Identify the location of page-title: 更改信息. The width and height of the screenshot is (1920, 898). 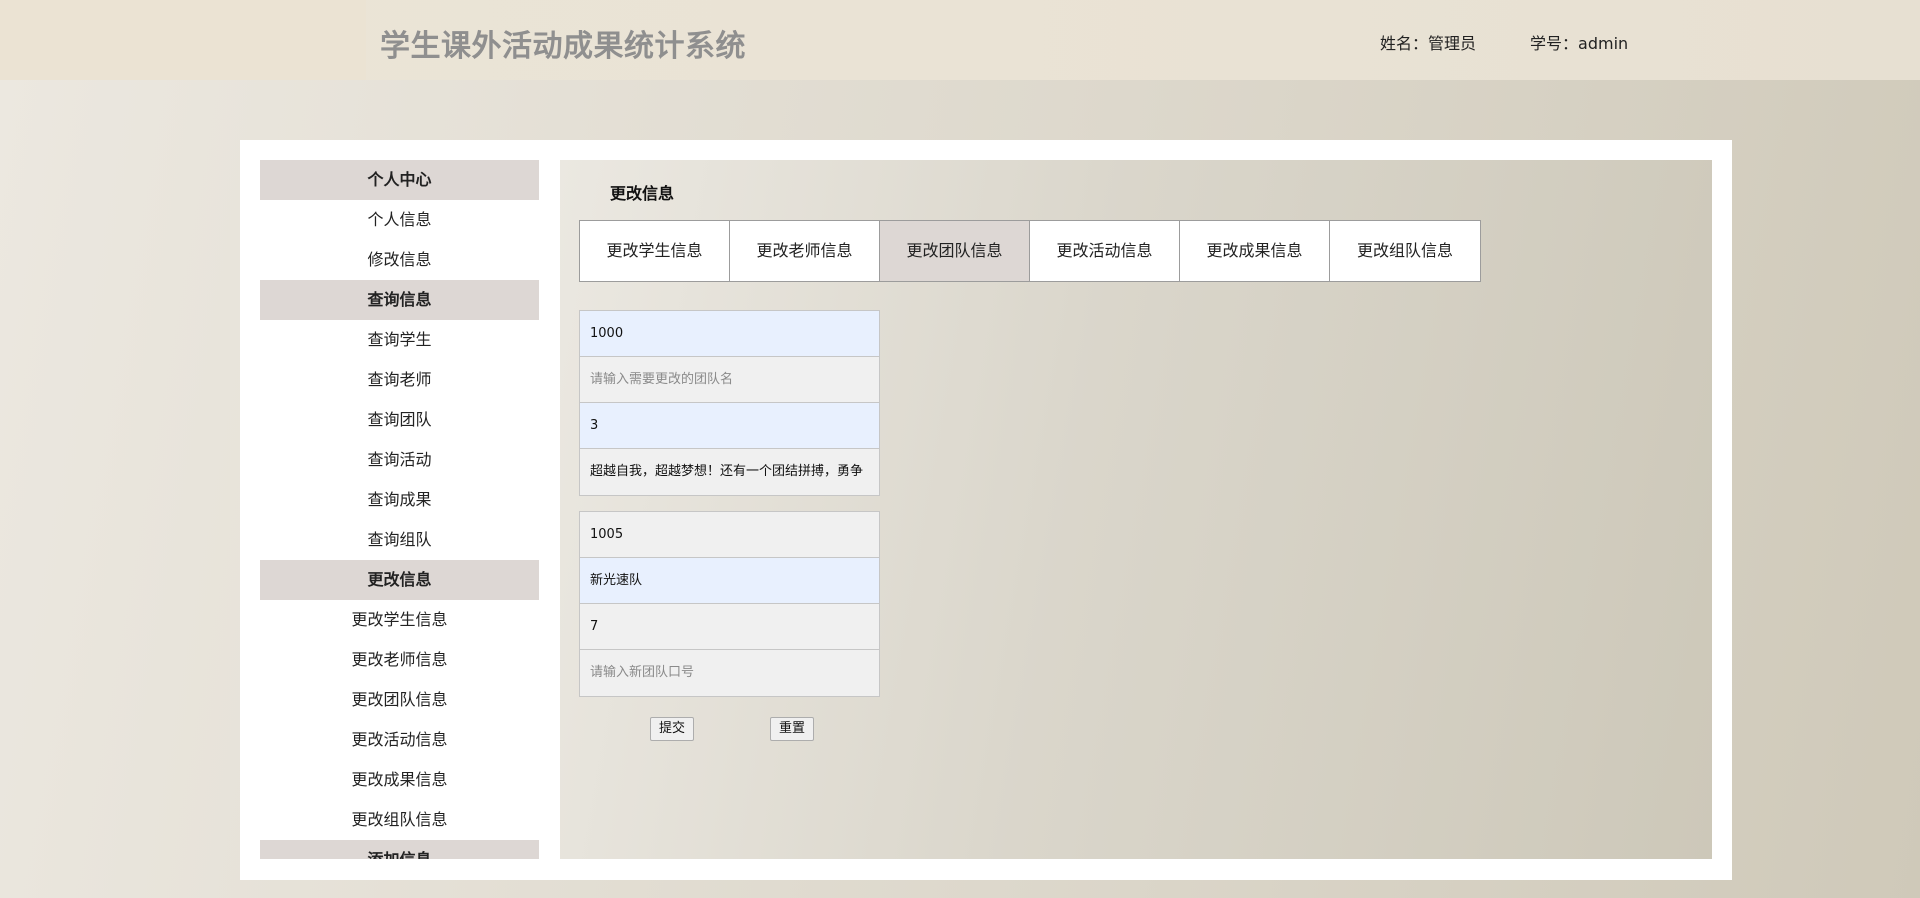
(642, 193).